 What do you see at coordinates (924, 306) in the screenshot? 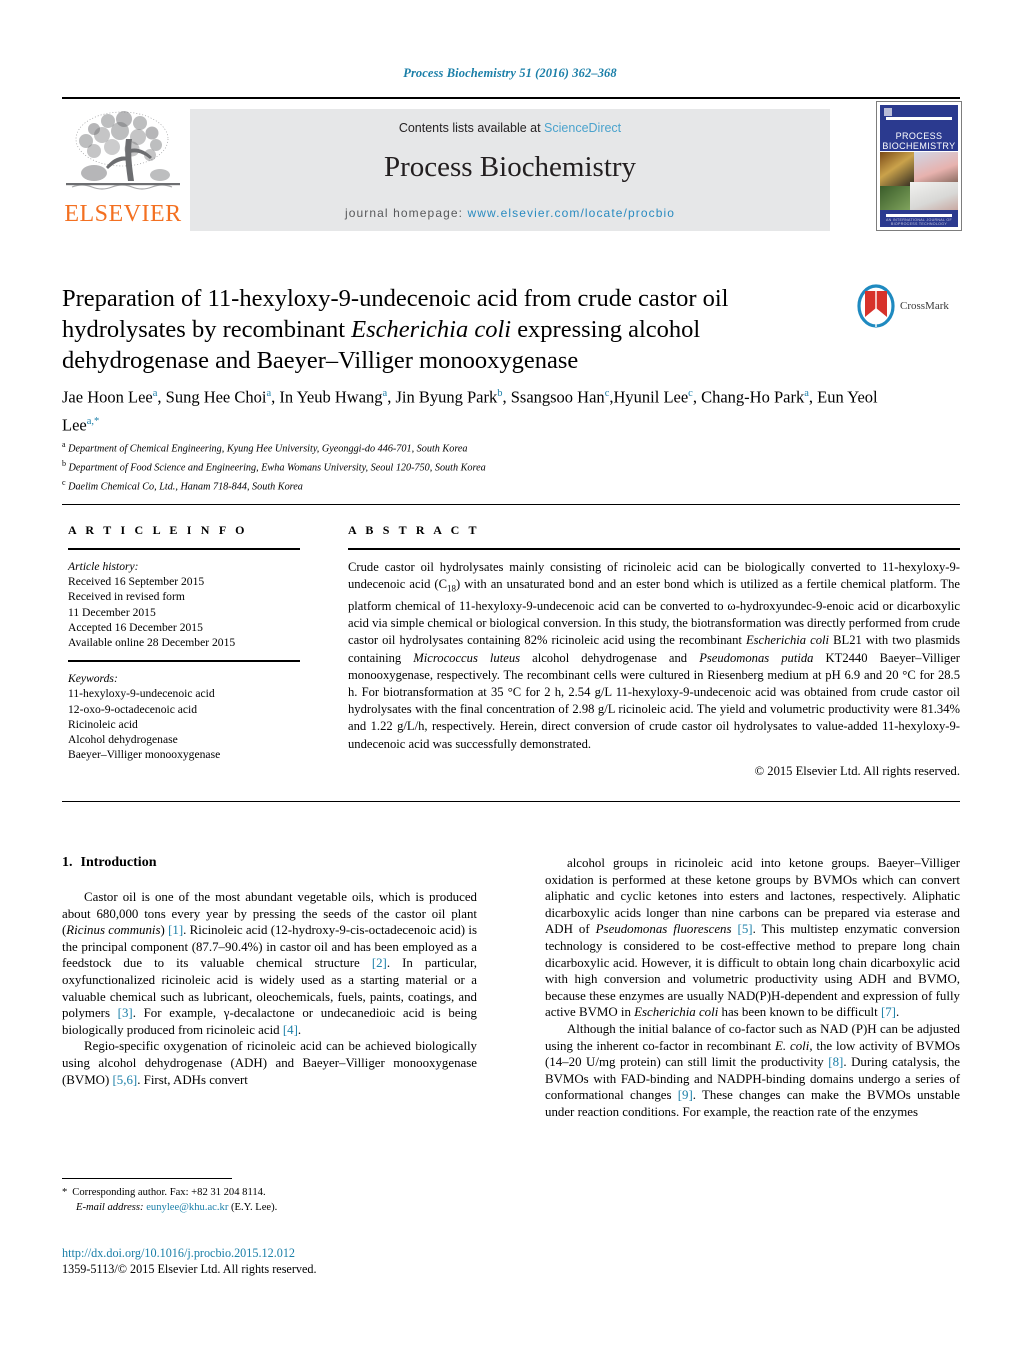
I see `crossmark-label: CrossMark` at bounding box center [924, 306].